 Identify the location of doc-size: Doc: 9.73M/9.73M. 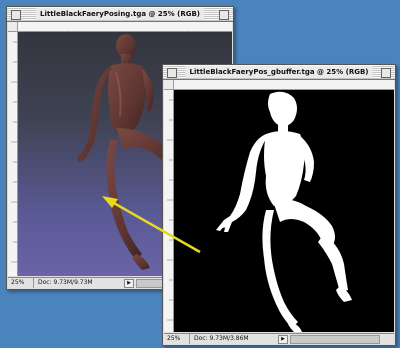
(65, 282).